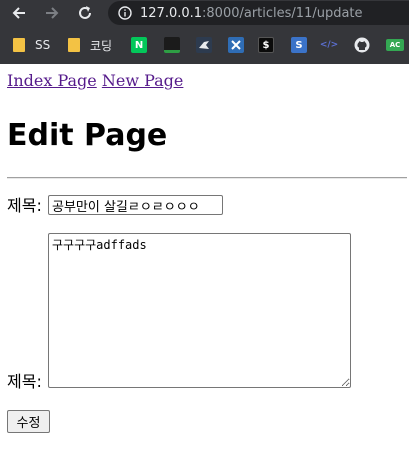  I want to click on back-button, so click(19, 13).